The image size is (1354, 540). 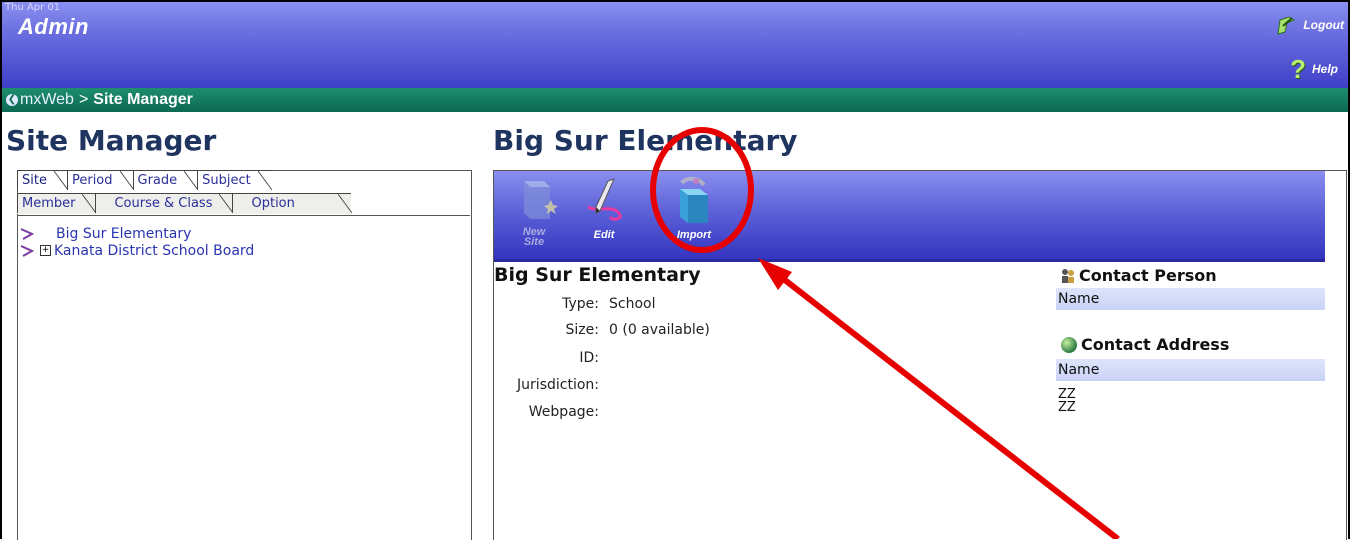 I want to click on new-site-label: New Site, so click(x=534, y=237).